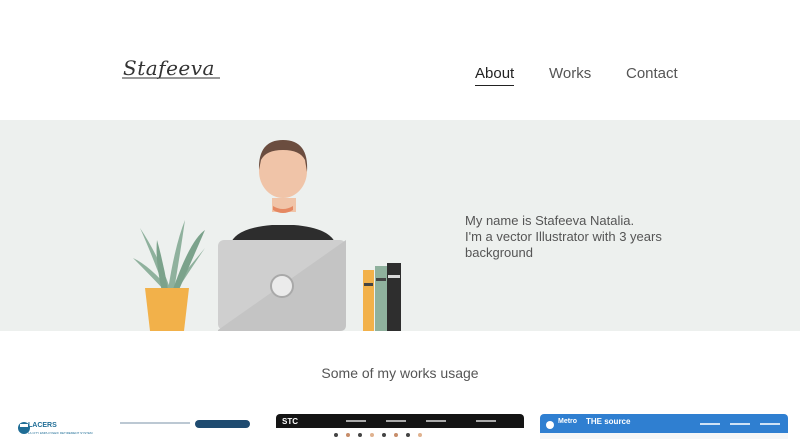 This screenshot has height=439, width=800. I want to click on lacers-sub: LA CITY EMPLOYEES' RETIREMENT SYSTEM, so click(60, 433).